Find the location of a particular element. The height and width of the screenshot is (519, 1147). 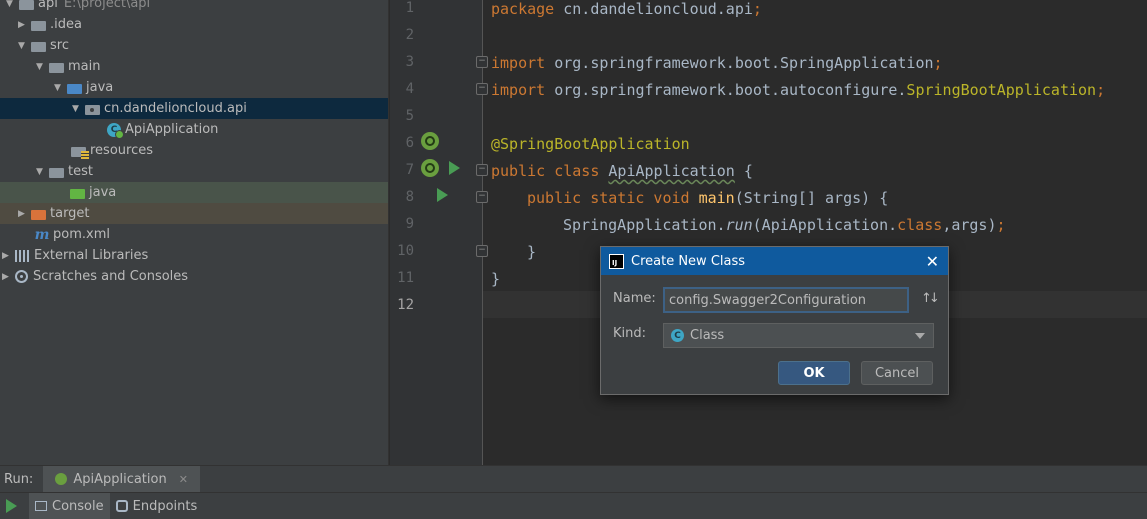

kind-select: C Class is located at coordinates (798, 335).